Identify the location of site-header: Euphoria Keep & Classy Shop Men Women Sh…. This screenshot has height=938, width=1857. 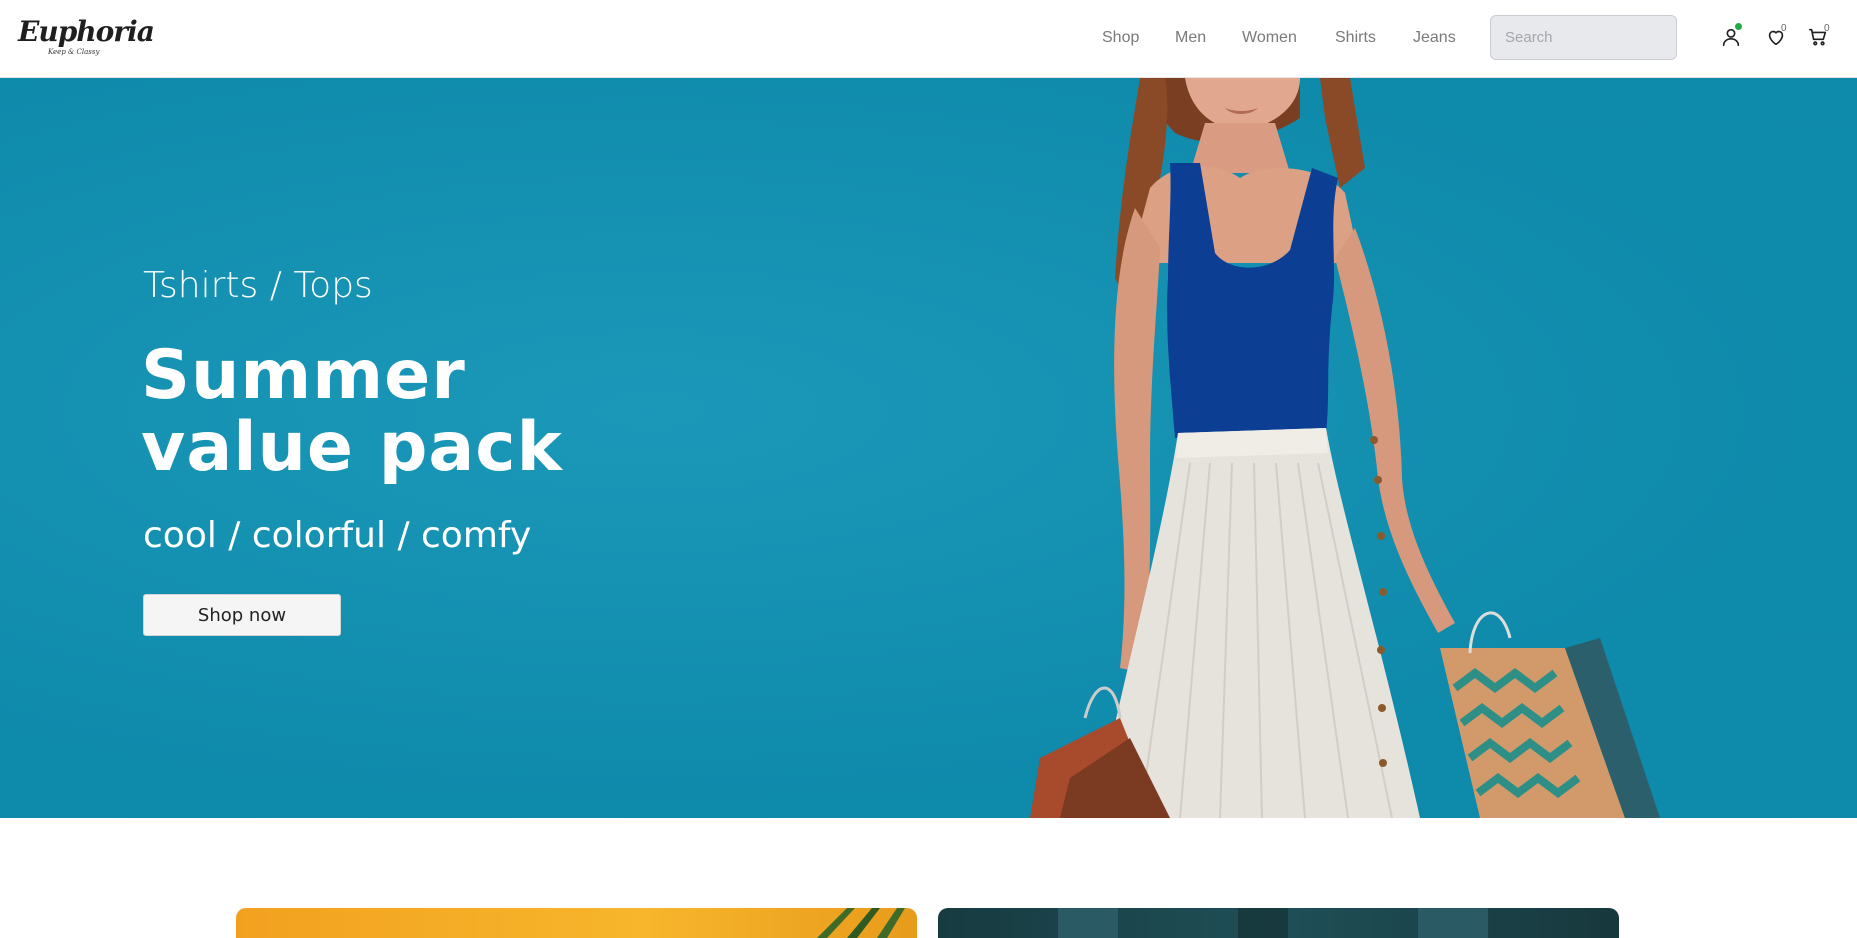
(928, 39).